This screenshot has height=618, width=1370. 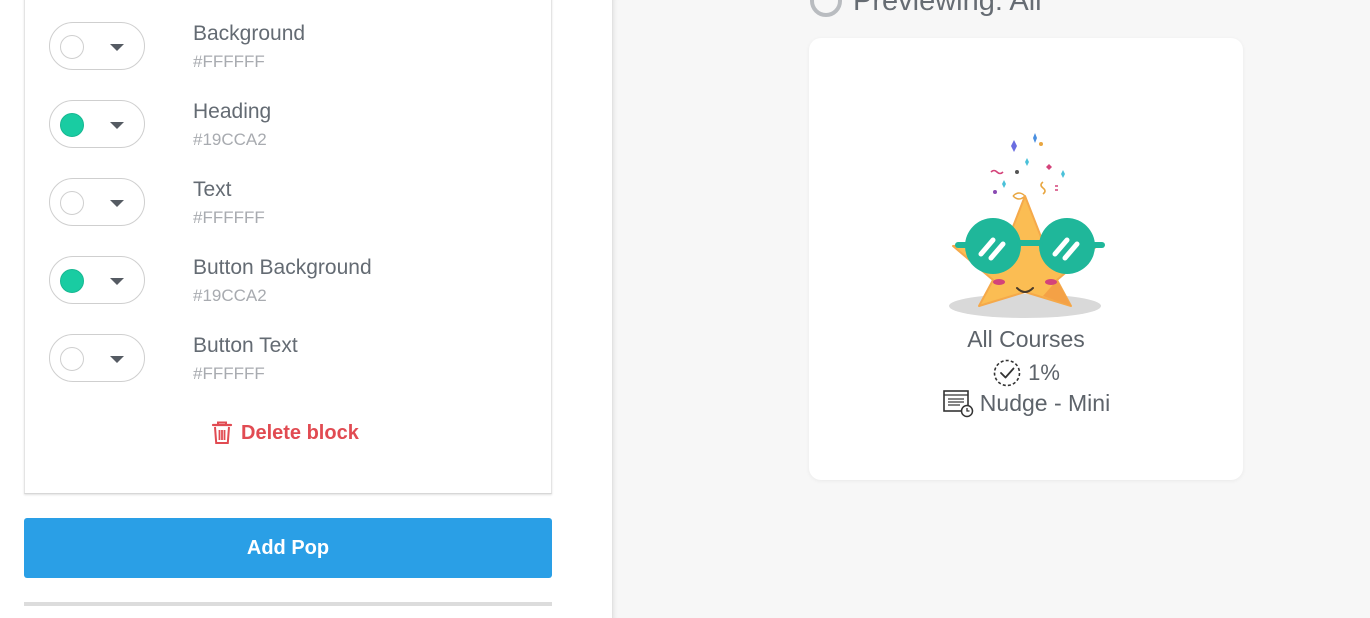 What do you see at coordinates (279, 286) in the screenshot?
I see `color-row-button-background: Button Background #19CCA2` at bounding box center [279, 286].